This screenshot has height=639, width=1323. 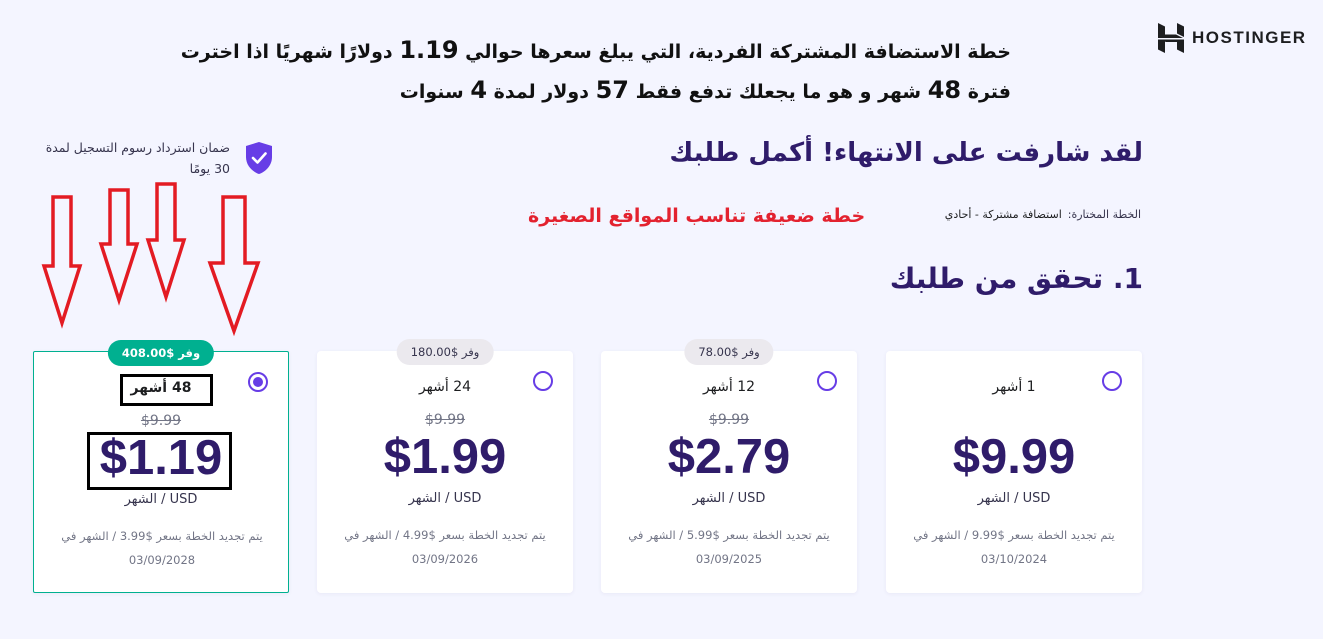 I want to click on money-back-guarantee: ضمان استرداد رسوم التسجيل لمدة 30 يومًا, so click(x=157, y=158).